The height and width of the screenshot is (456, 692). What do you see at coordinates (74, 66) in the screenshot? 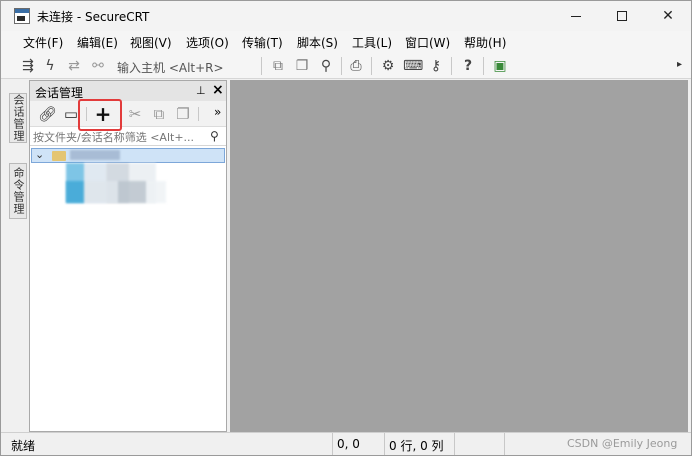
I see `reconnect-icon: ⇄` at bounding box center [74, 66].